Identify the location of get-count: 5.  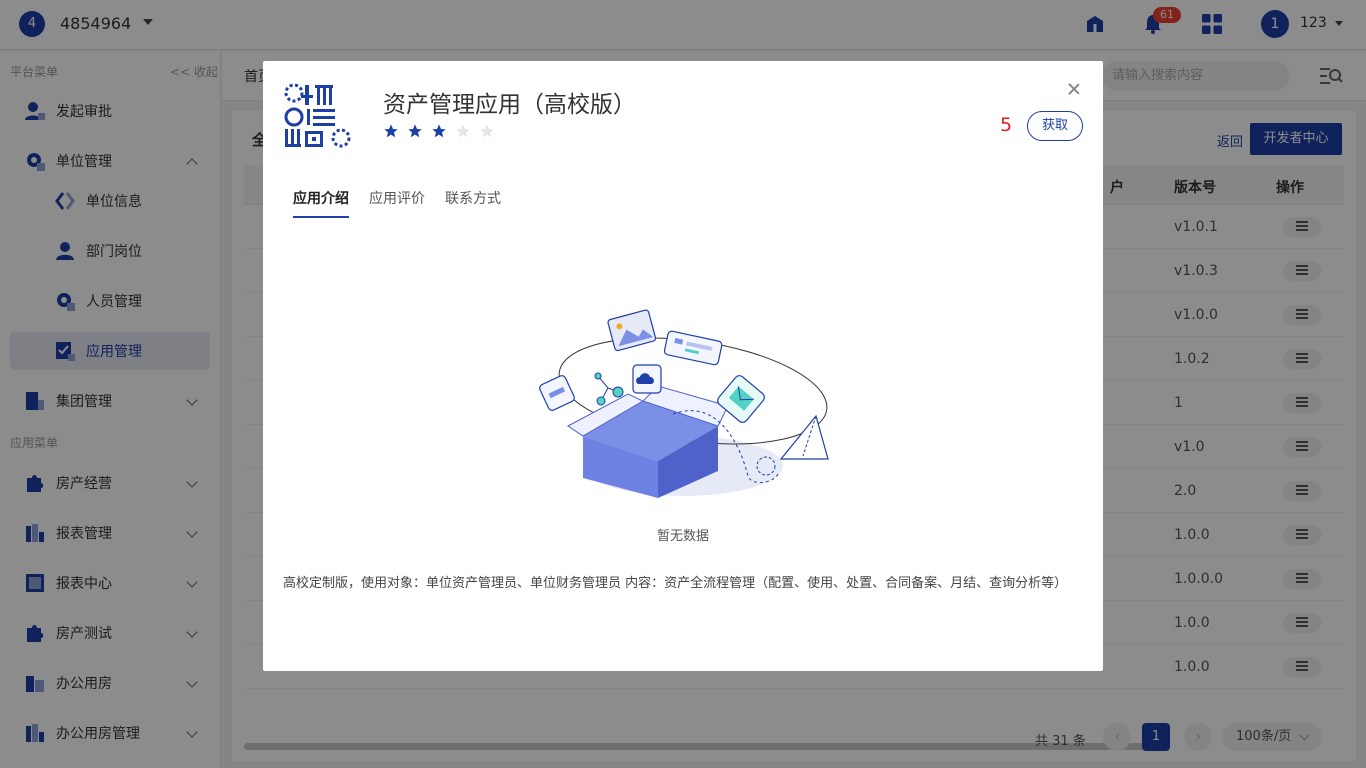
(1006, 125).